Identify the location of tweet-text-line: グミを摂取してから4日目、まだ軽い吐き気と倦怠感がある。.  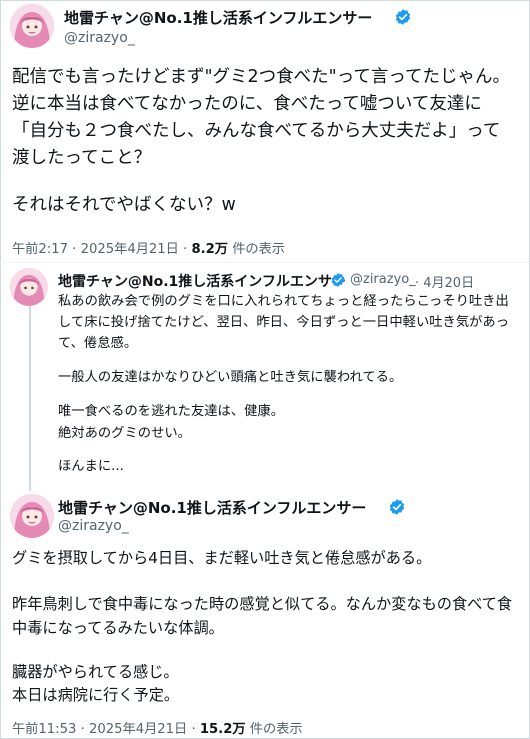
(222, 558).